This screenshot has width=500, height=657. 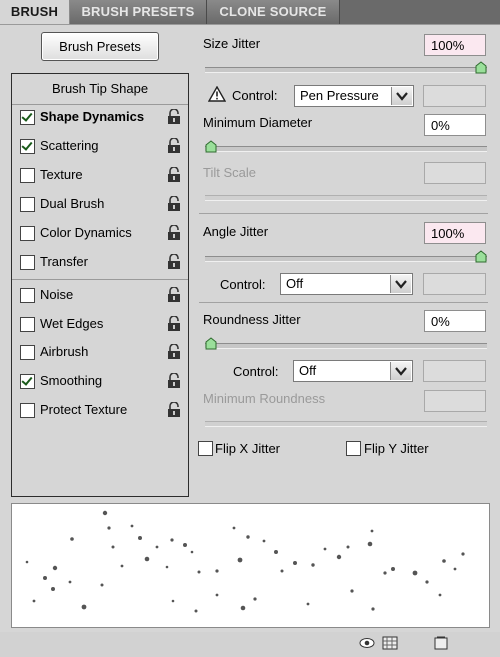 What do you see at coordinates (454, 371) in the screenshot?
I see `roundness-control-extra-field` at bounding box center [454, 371].